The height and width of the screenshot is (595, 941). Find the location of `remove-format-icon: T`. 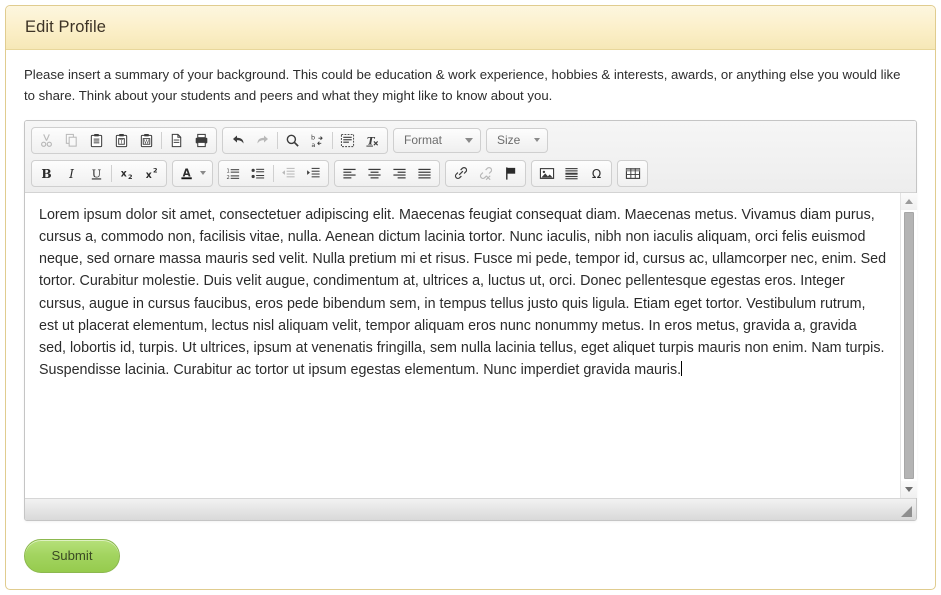

remove-format-icon: T is located at coordinates (372, 140).